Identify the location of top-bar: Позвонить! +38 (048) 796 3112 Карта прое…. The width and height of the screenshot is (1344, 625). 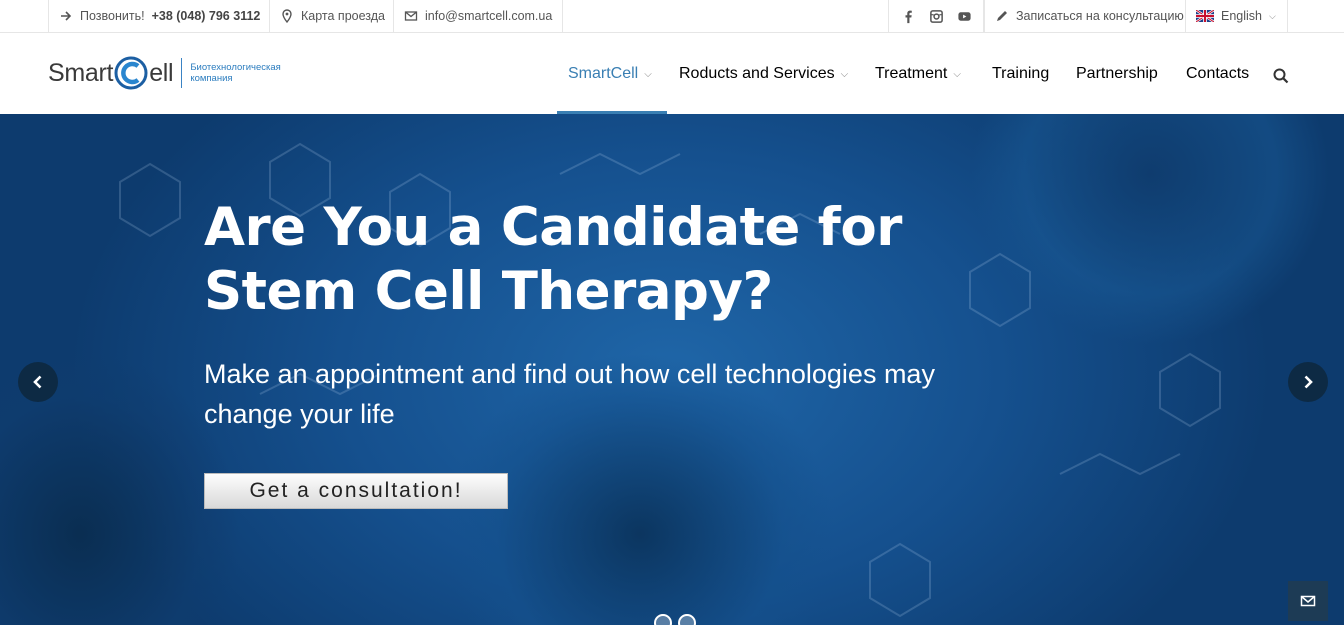
(672, 16).